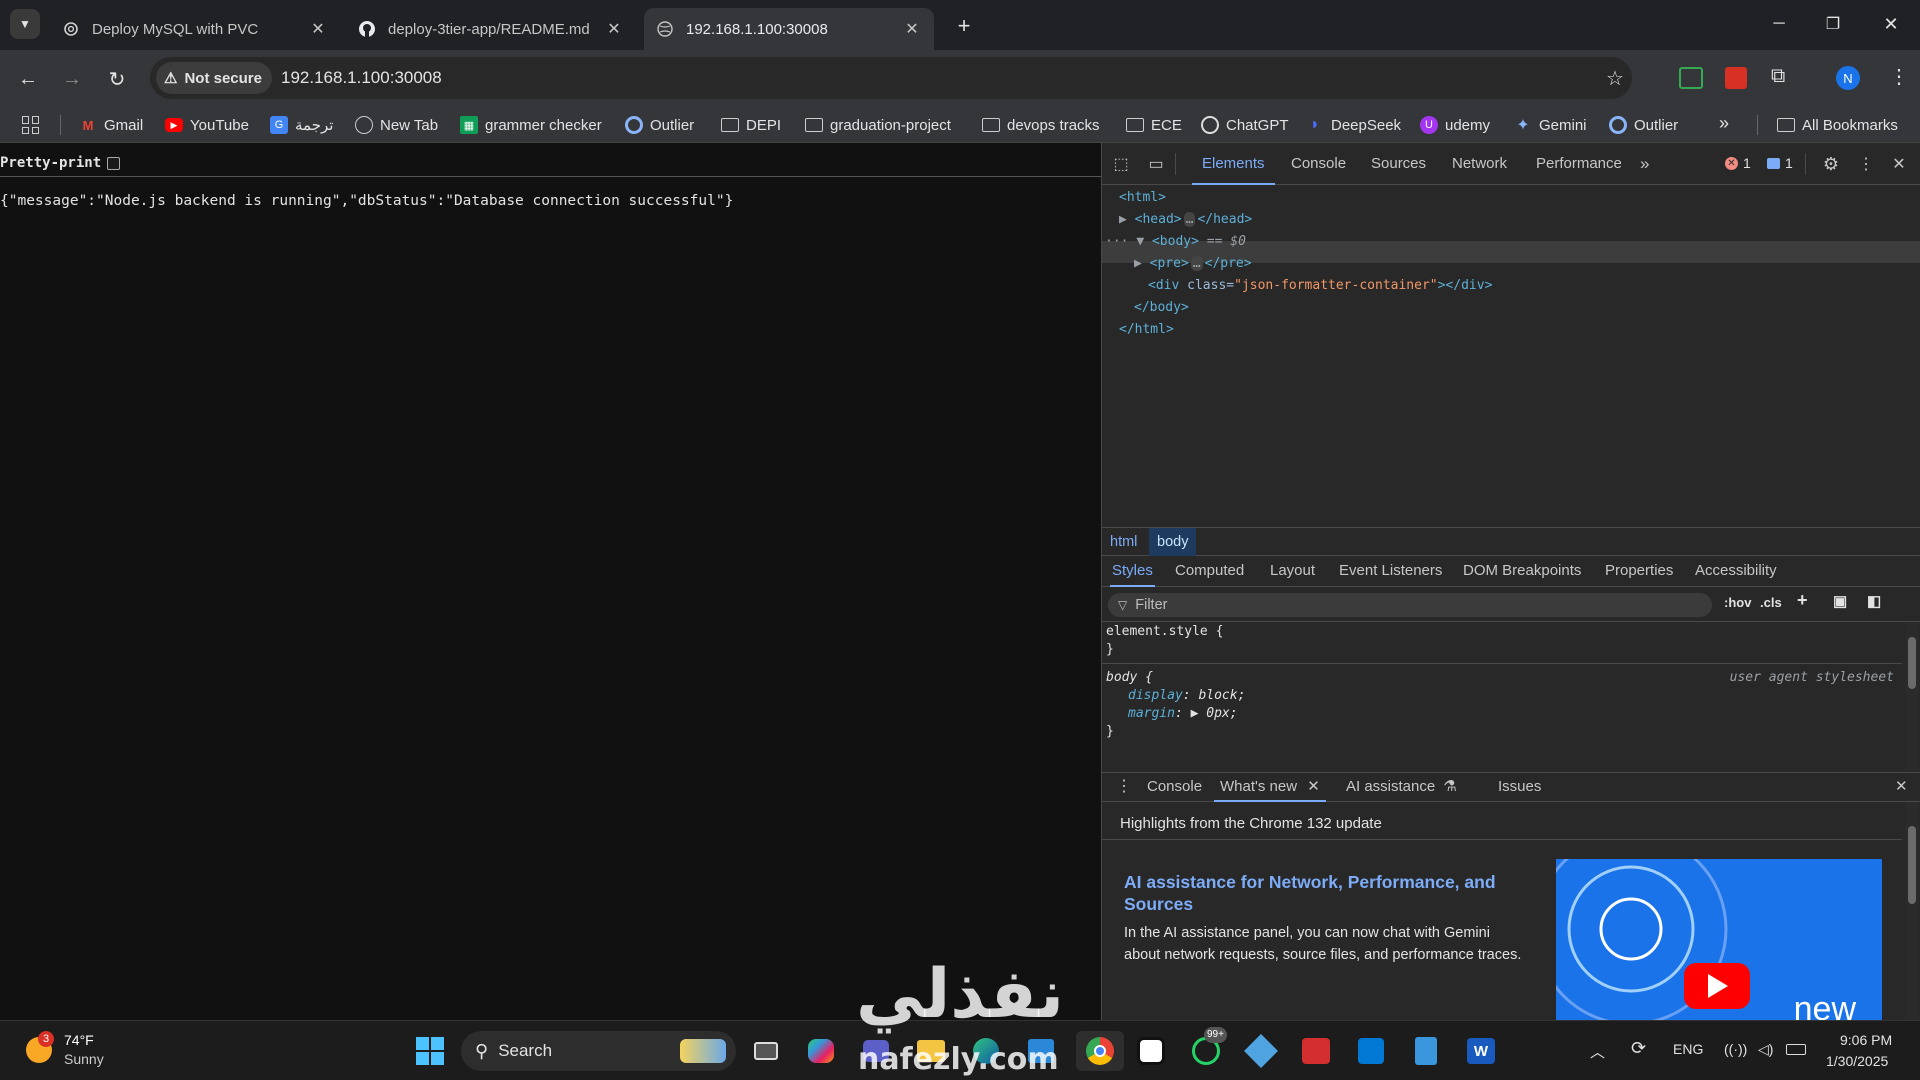 The image size is (1920, 1080). I want to click on subtab-layout: Layout, so click(1292, 571).